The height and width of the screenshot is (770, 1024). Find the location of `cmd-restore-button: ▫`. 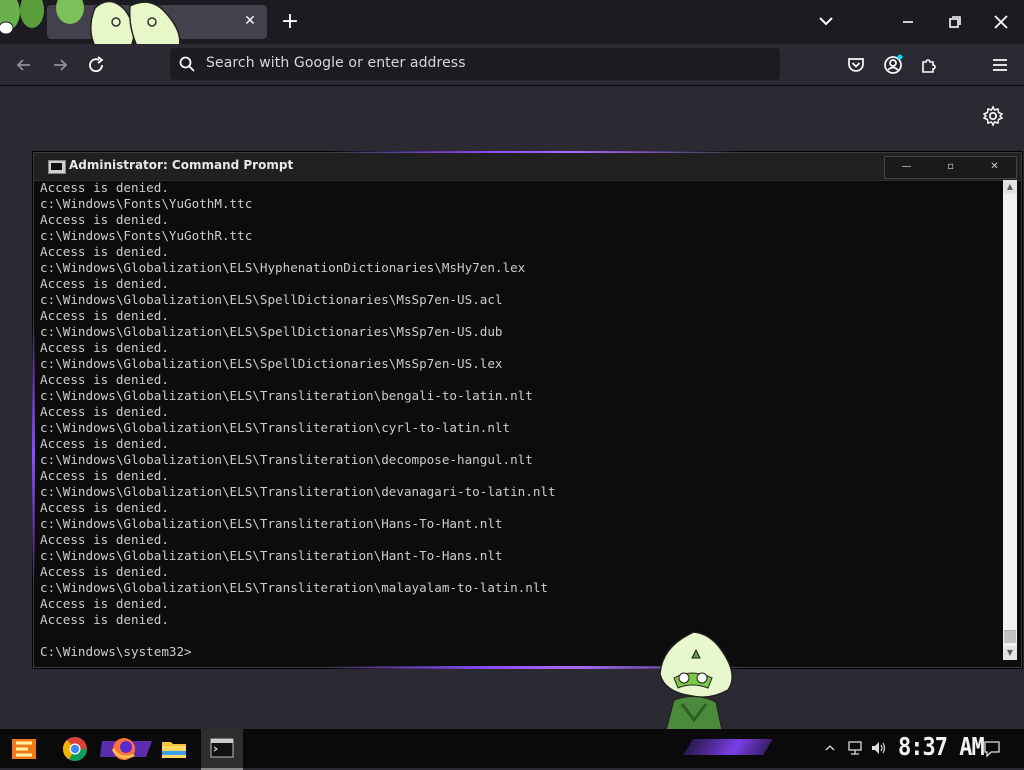

cmd-restore-button: ▫ is located at coordinates (950, 167).